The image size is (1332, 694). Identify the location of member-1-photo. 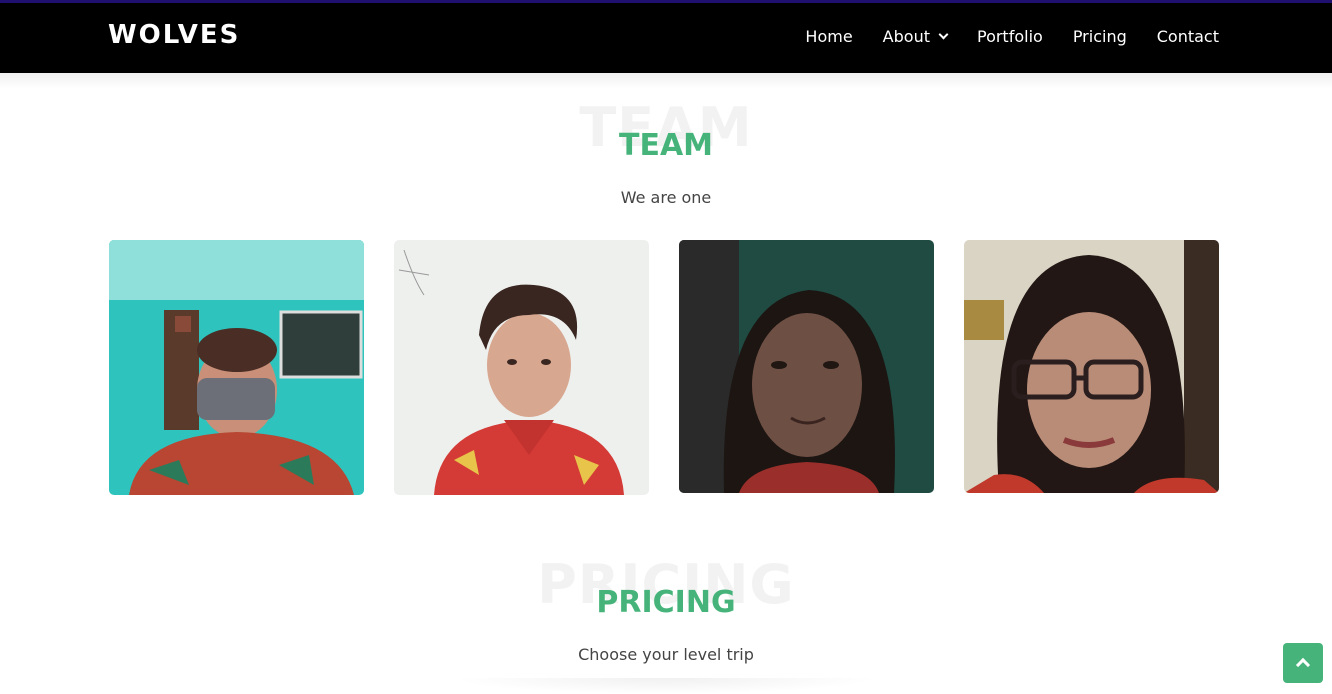
(236, 367).